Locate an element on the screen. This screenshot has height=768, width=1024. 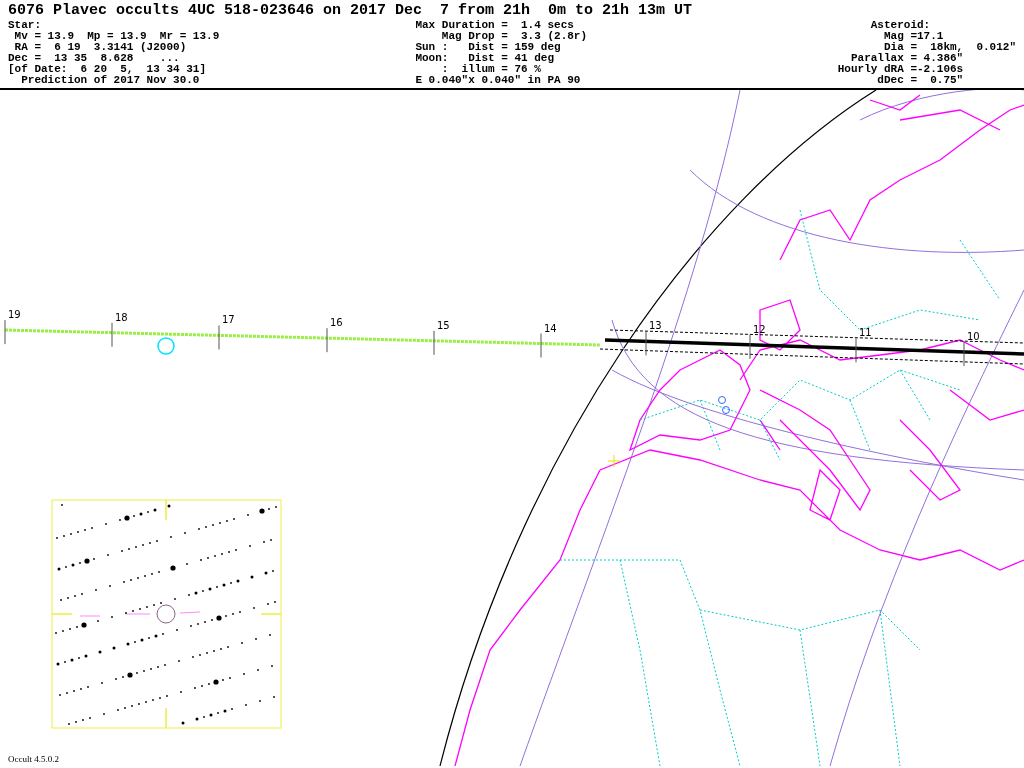
event-info-line: Max Duration = 1.4 secs is located at coordinates (495, 25).